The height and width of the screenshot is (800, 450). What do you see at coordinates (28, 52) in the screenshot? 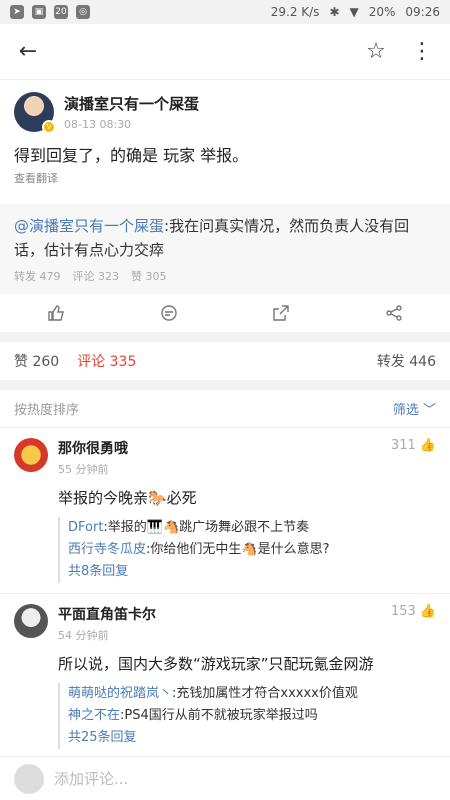
I see `back-arrow-icon: ←` at bounding box center [28, 52].